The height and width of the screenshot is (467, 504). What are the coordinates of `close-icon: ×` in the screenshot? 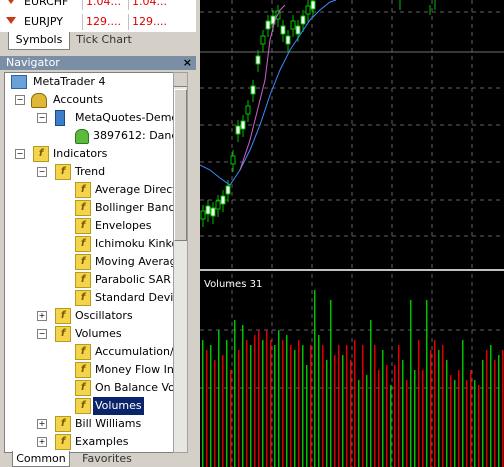 It's located at (187, 63).